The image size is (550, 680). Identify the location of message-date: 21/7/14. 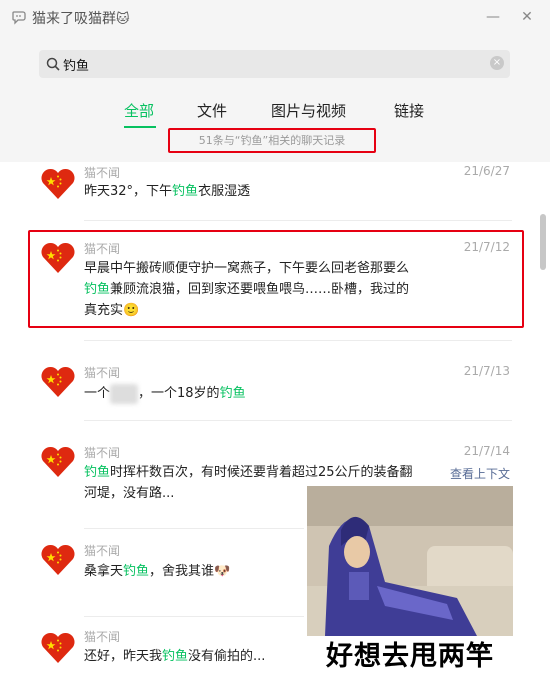
(486, 451).